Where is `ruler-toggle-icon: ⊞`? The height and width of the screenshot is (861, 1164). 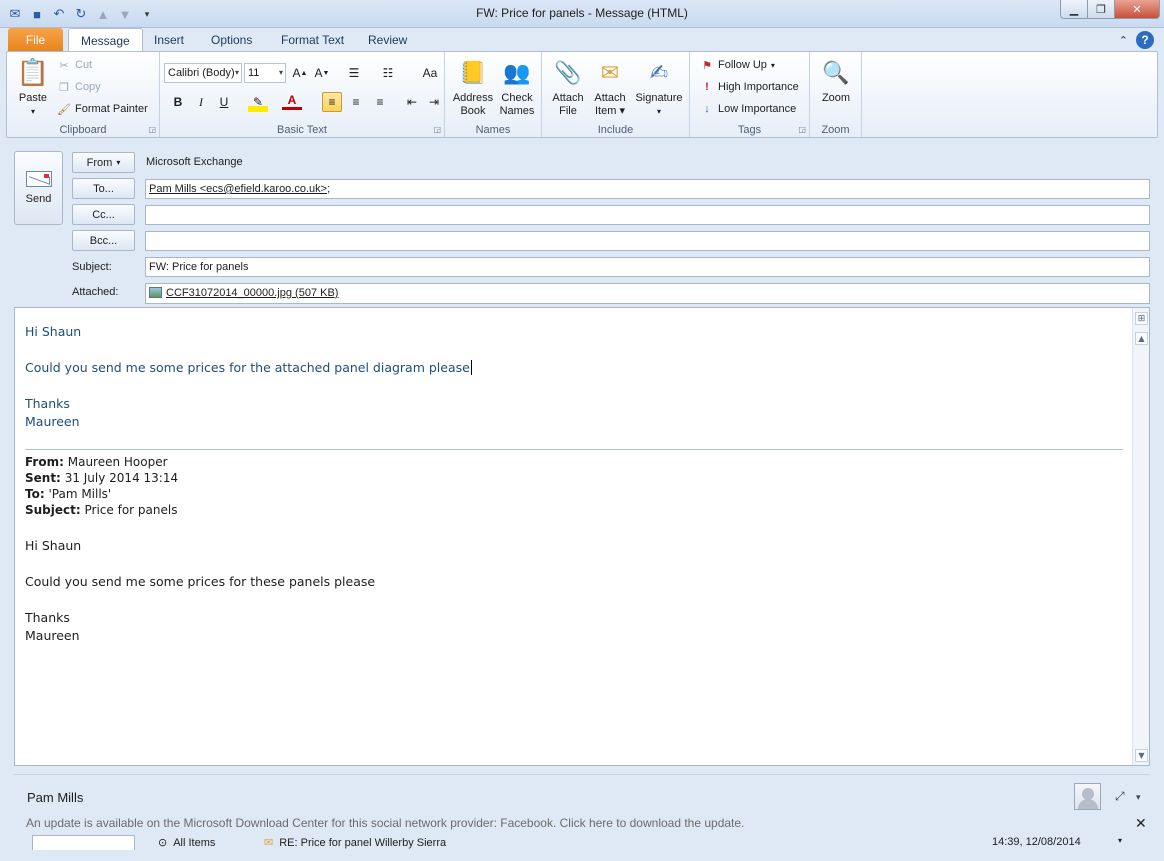
ruler-toggle-icon: ⊞ is located at coordinates (1141, 318).